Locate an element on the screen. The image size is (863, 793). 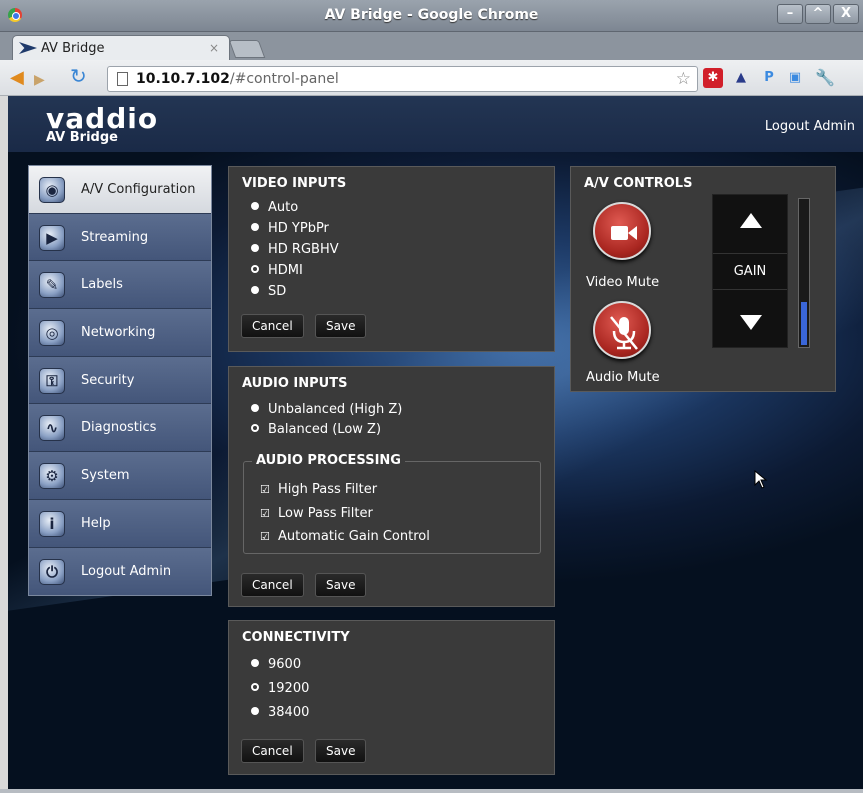
product-name: AV Bridge is located at coordinates (82, 137).